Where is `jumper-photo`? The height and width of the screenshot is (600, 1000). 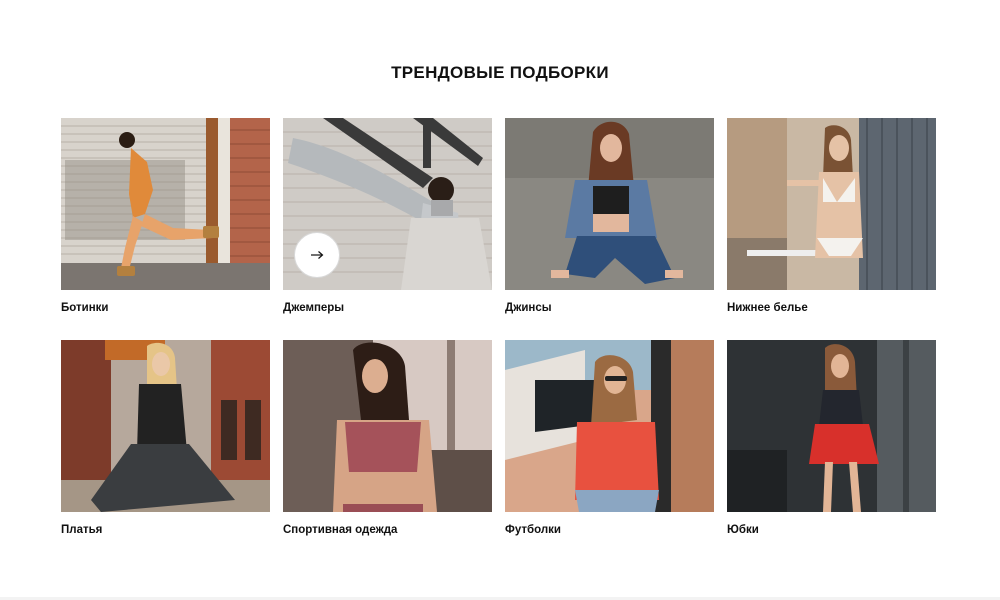
jumper-photo is located at coordinates (387, 204).